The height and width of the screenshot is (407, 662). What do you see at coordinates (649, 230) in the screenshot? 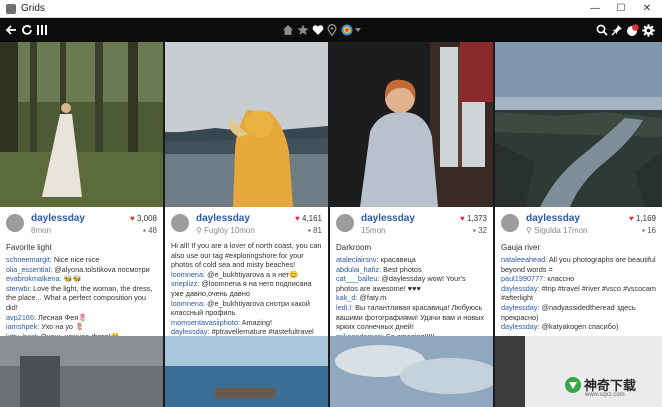
I see `comments-count: ▪ 16` at bounding box center [649, 230].